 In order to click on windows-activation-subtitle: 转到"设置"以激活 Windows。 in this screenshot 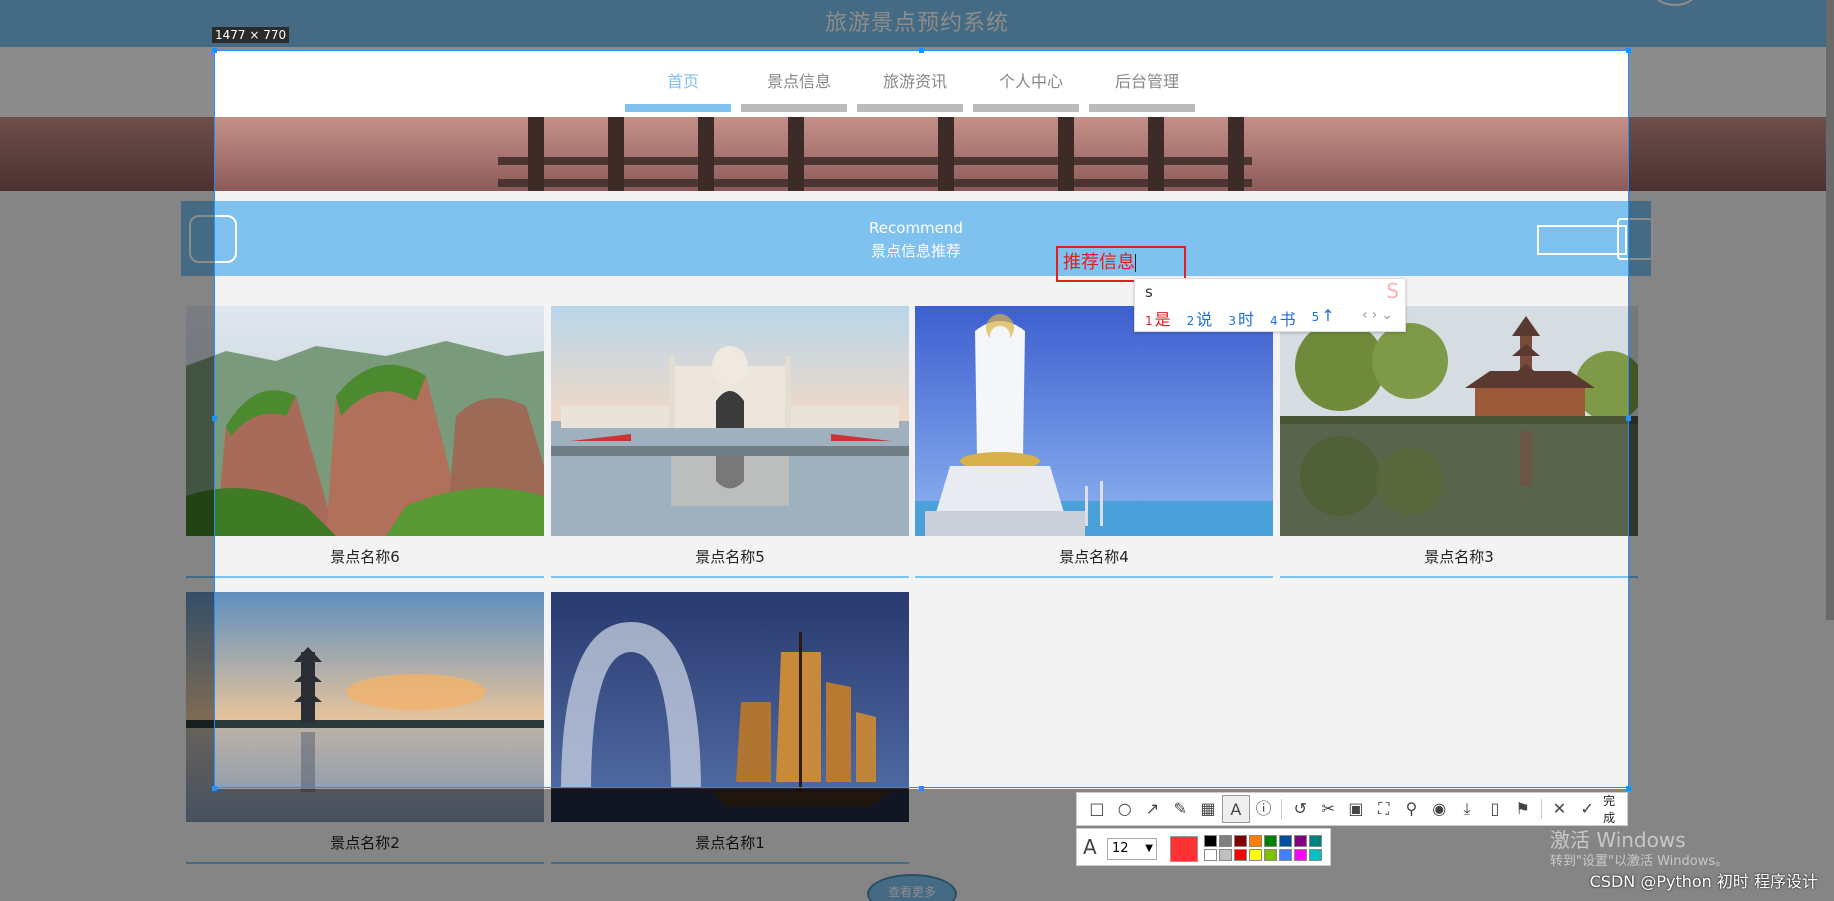, I will do `click(1639, 861)`.